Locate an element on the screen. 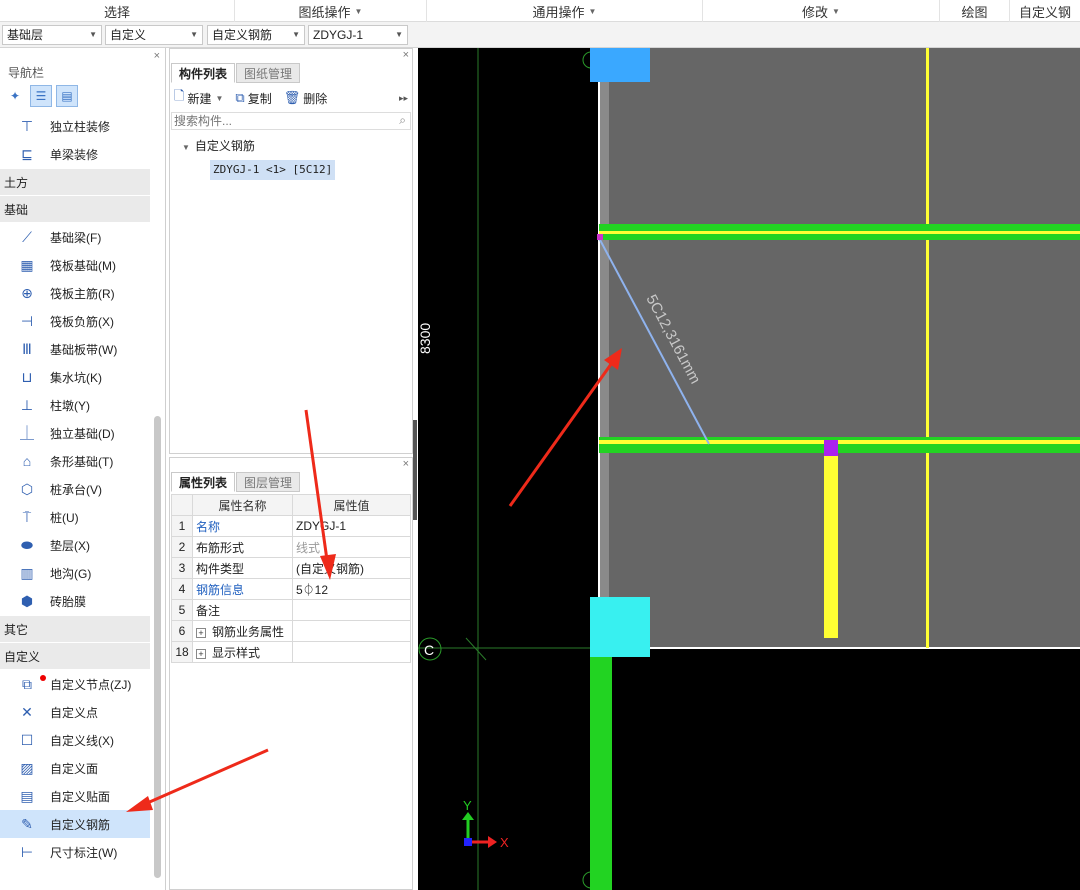  yellow-column is located at coordinates (831, 539).